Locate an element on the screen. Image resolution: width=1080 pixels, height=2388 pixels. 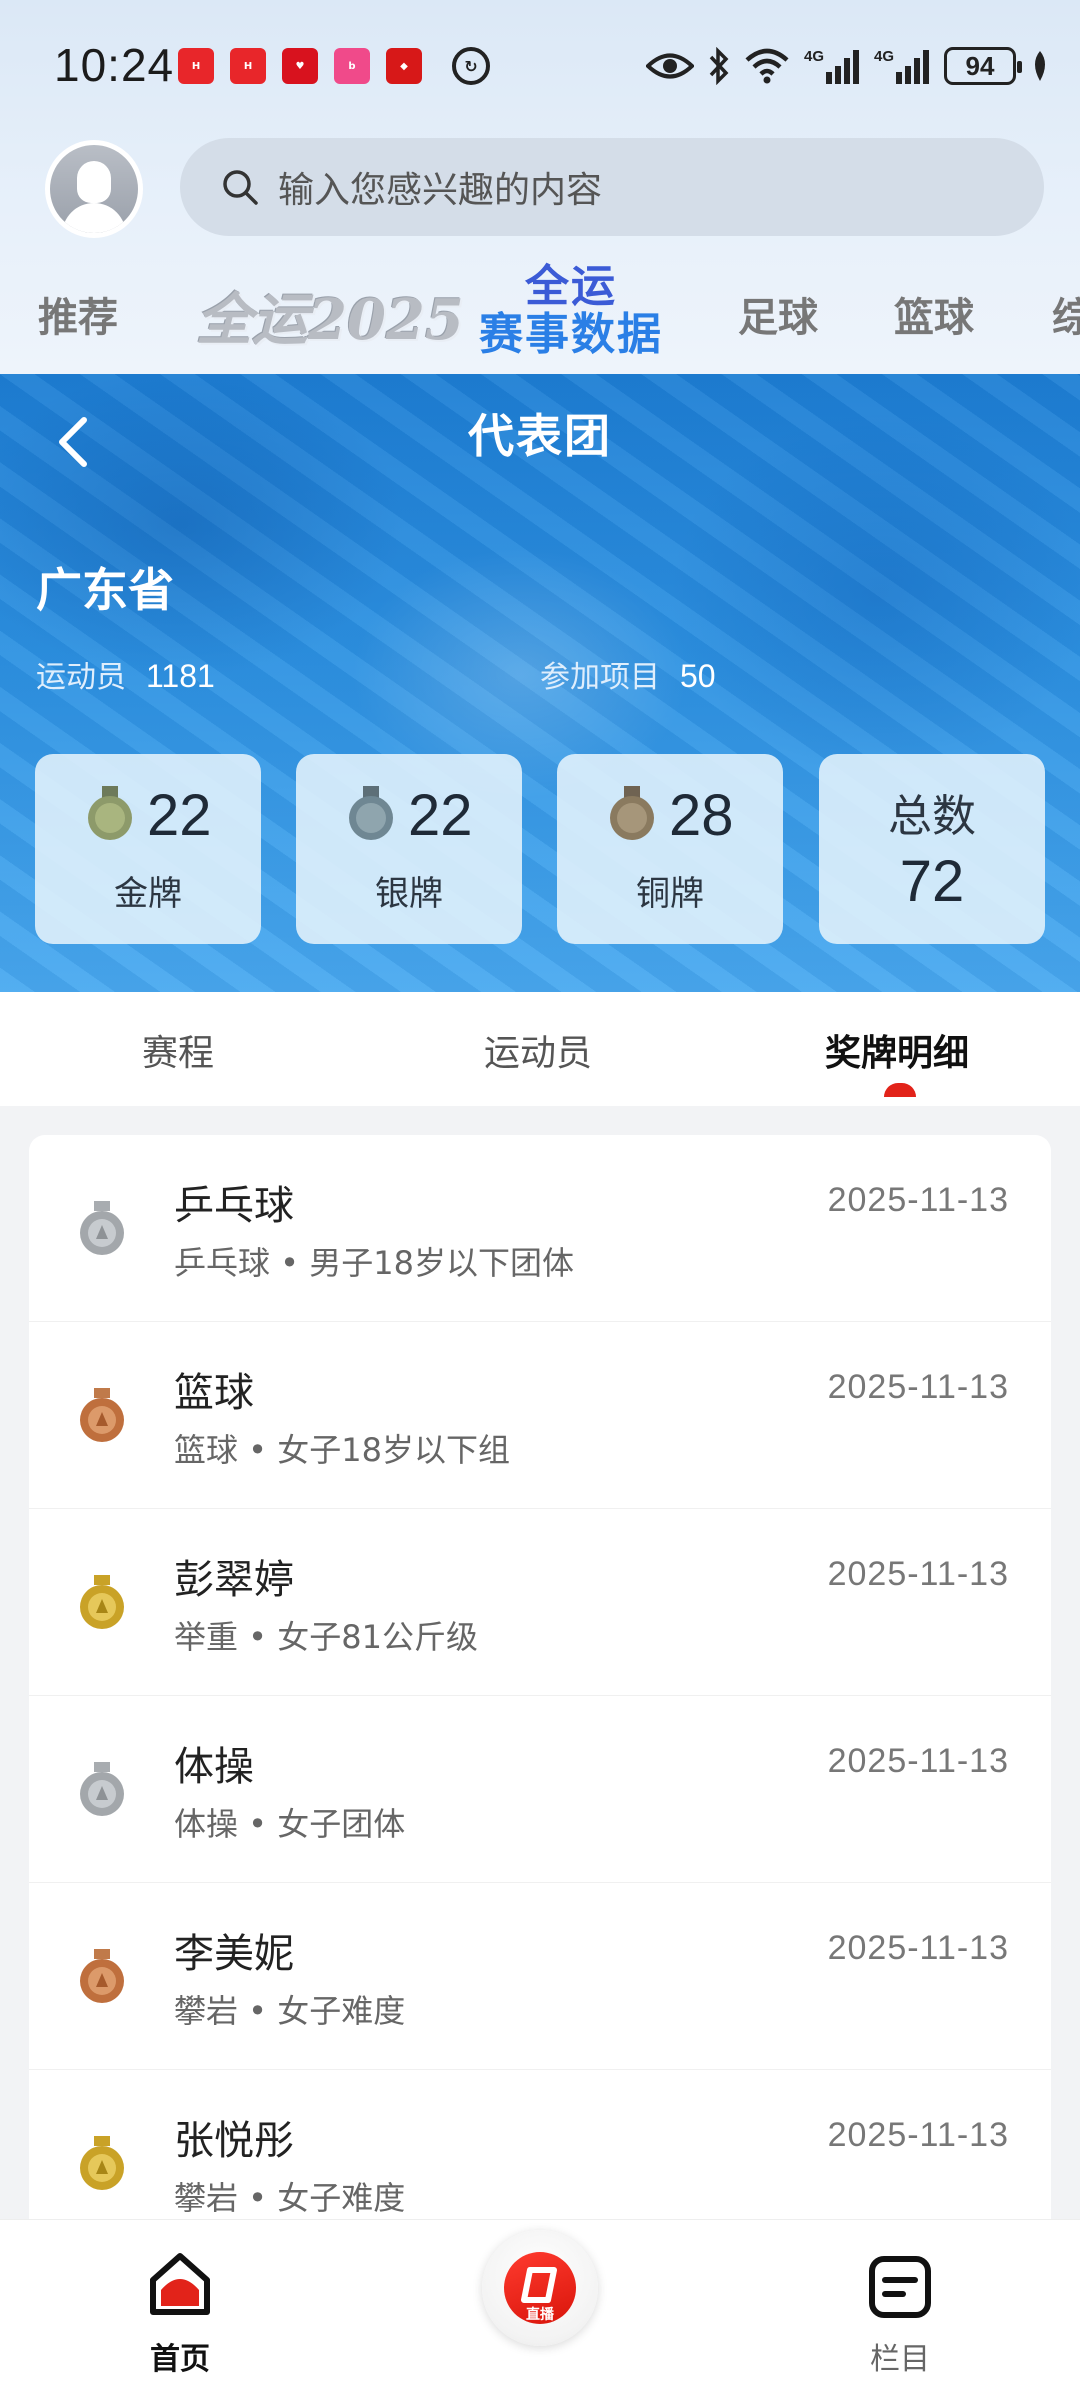
search-placeholder: 输入您感兴趣的内容 is located at coordinates (440, 190).